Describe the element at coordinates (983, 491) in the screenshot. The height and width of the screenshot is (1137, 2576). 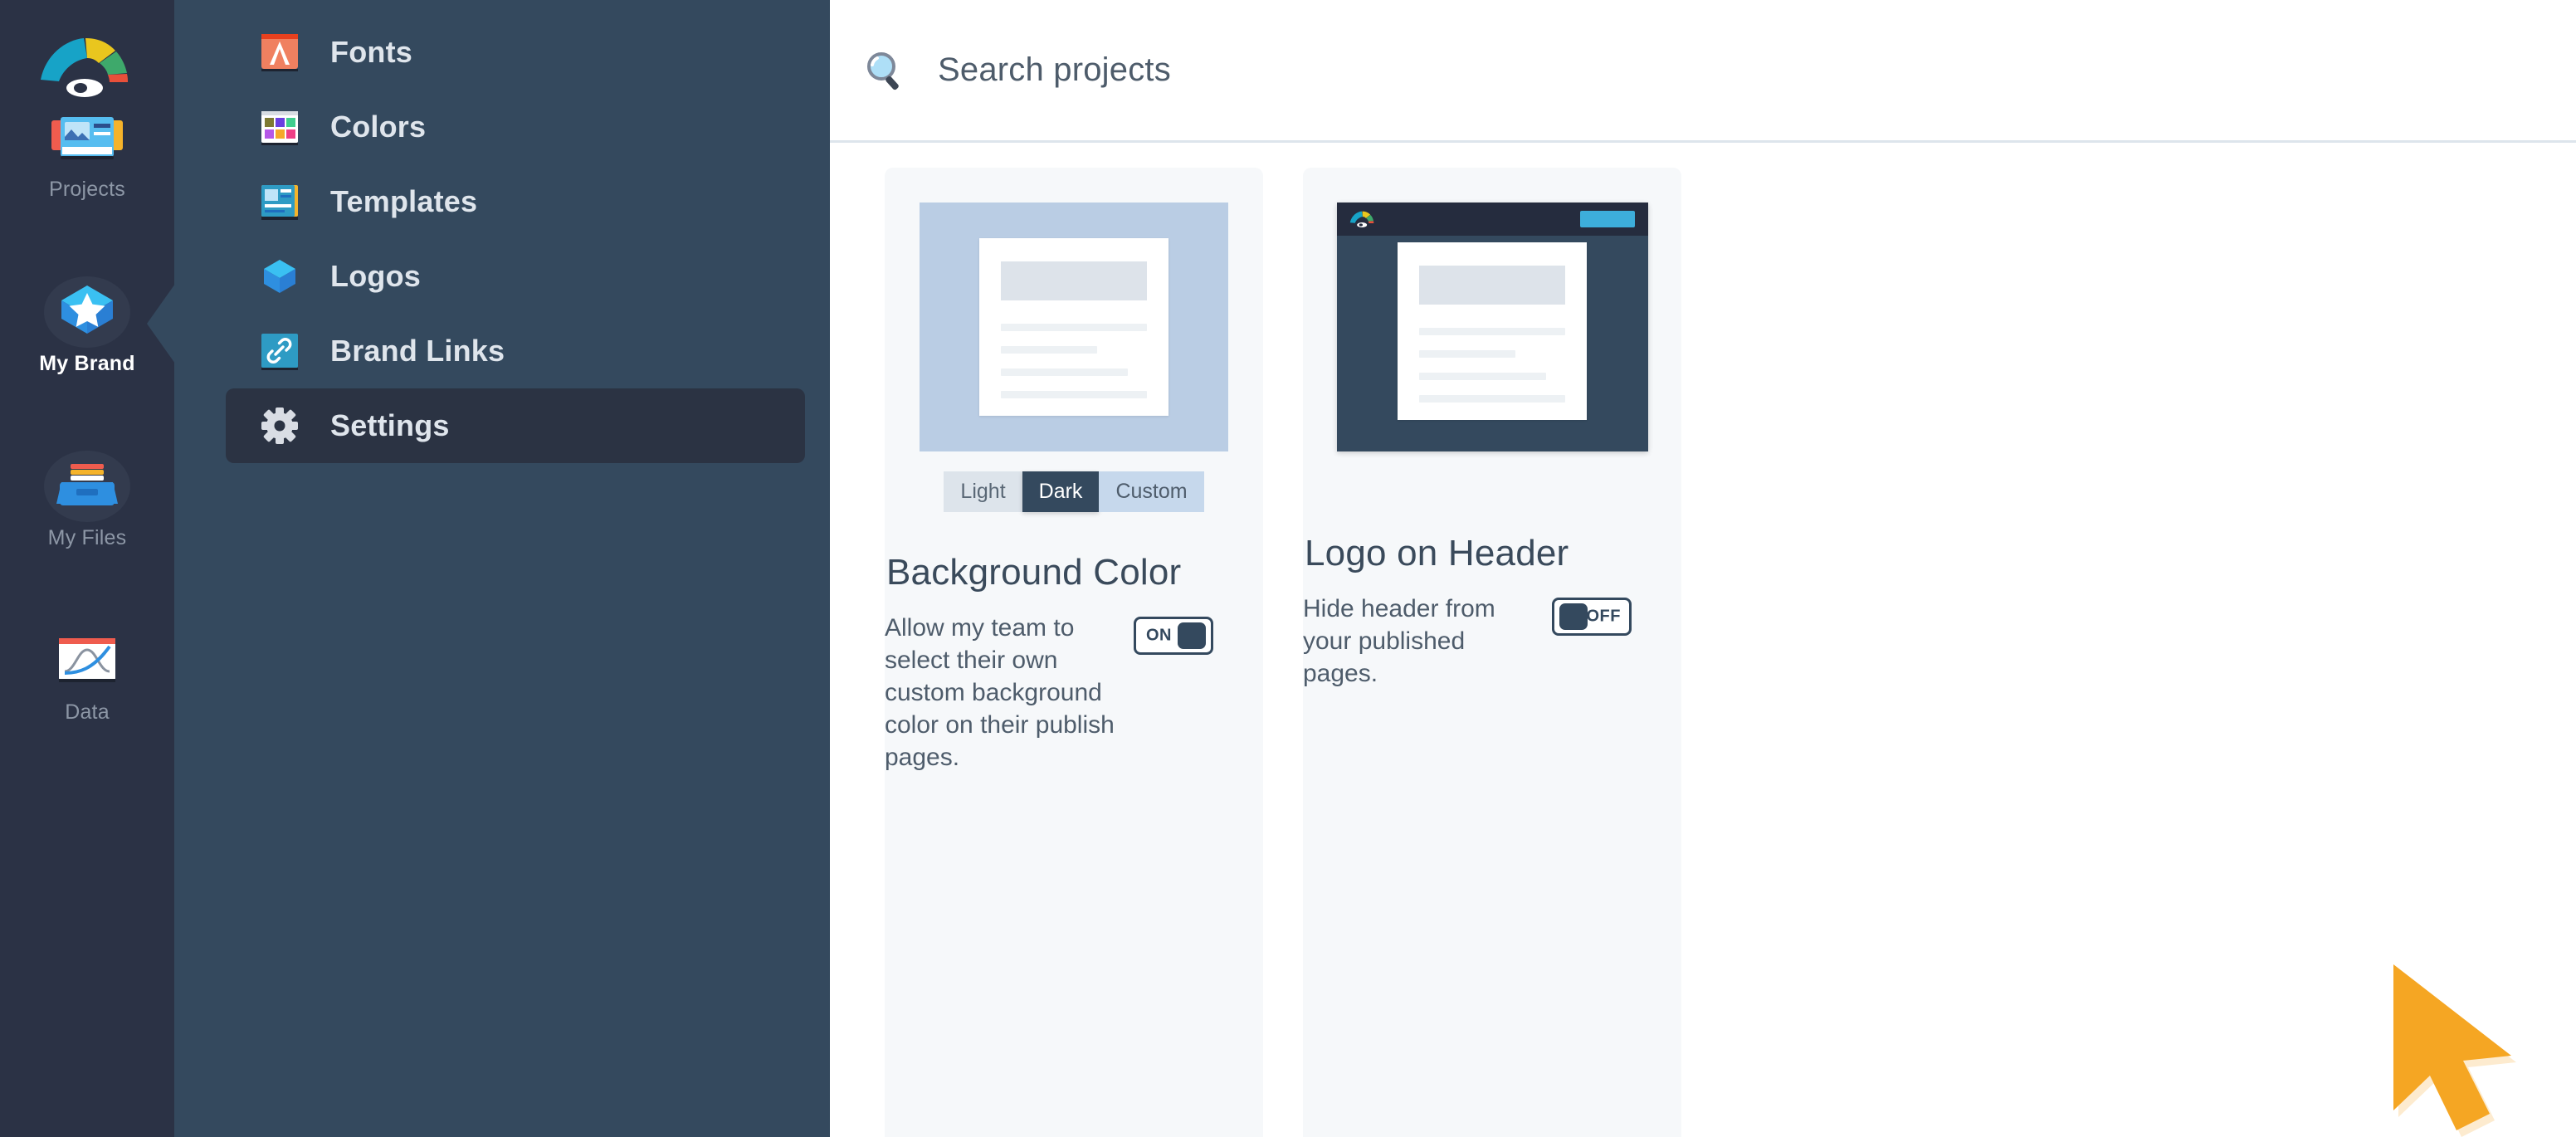
I see `segment-light: Light` at that location.